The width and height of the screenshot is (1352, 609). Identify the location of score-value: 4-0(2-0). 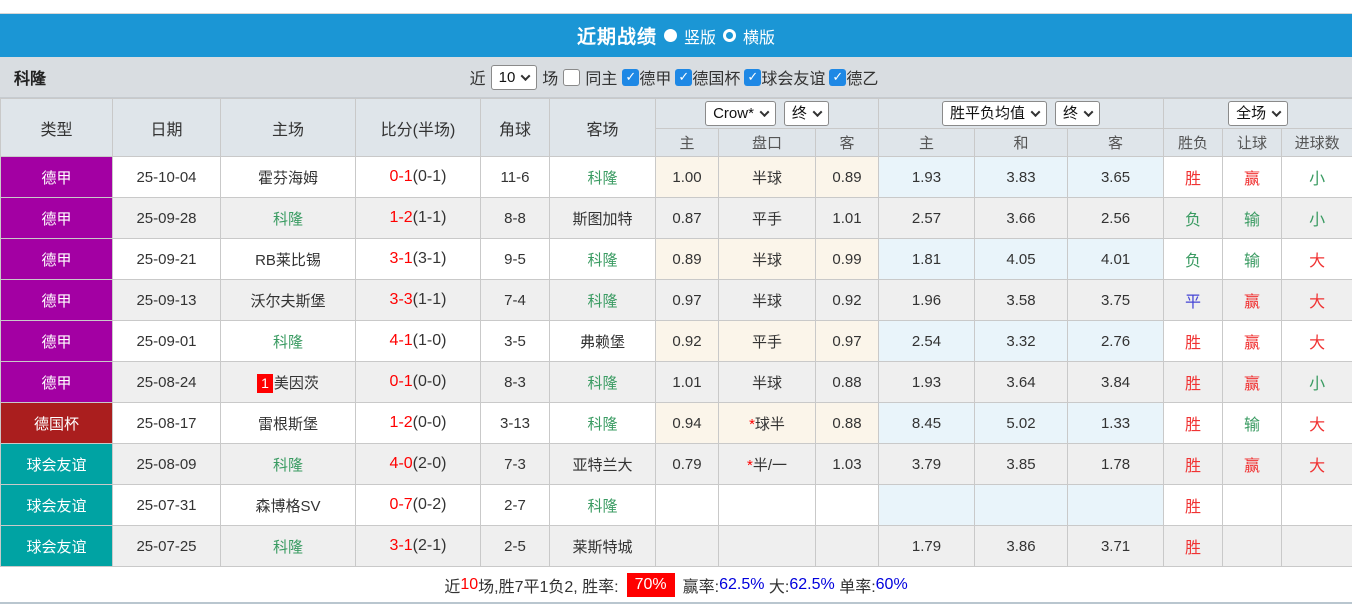
(418, 463).